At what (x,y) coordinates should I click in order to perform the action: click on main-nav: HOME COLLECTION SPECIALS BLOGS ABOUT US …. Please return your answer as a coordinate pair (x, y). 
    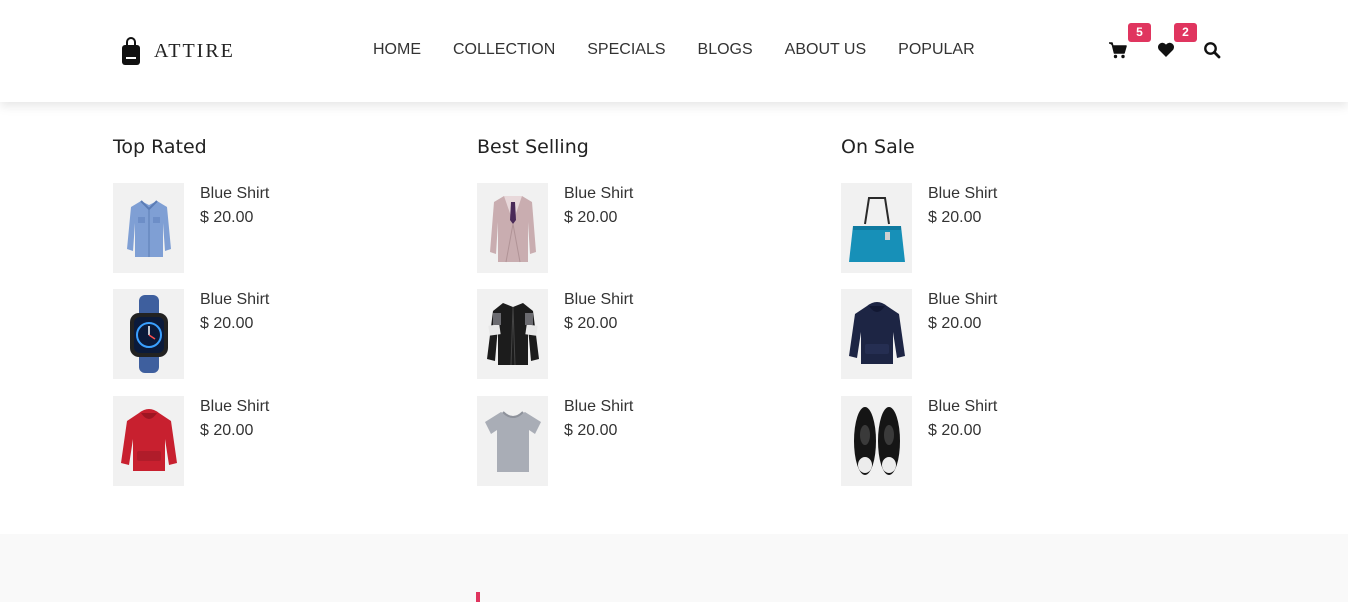
    Looking at the image, I should click on (690, 50).